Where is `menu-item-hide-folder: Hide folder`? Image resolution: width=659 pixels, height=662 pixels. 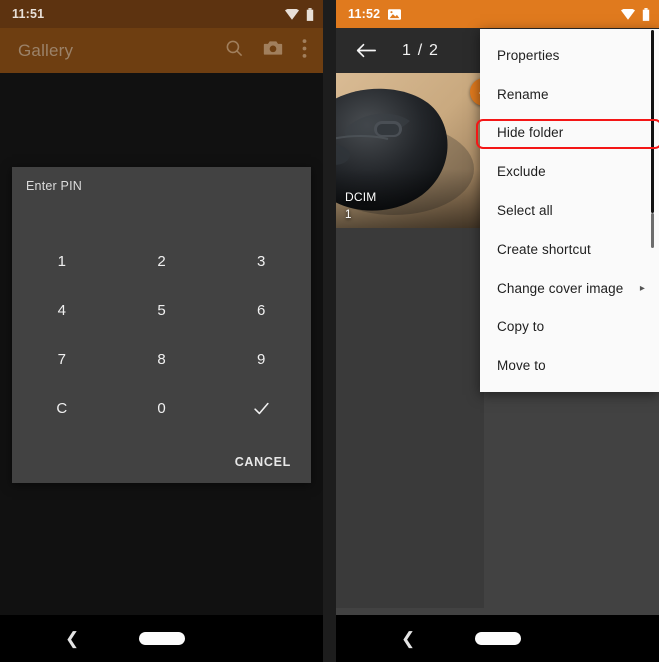
menu-item-hide-folder: Hide folder is located at coordinates (569, 133).